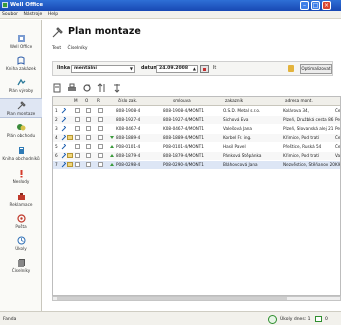 The width and height of the screenshot is (341, 325). Describe the element at coordinates (318, 319) in the screenshot. I see `envelope-icon` at that location.